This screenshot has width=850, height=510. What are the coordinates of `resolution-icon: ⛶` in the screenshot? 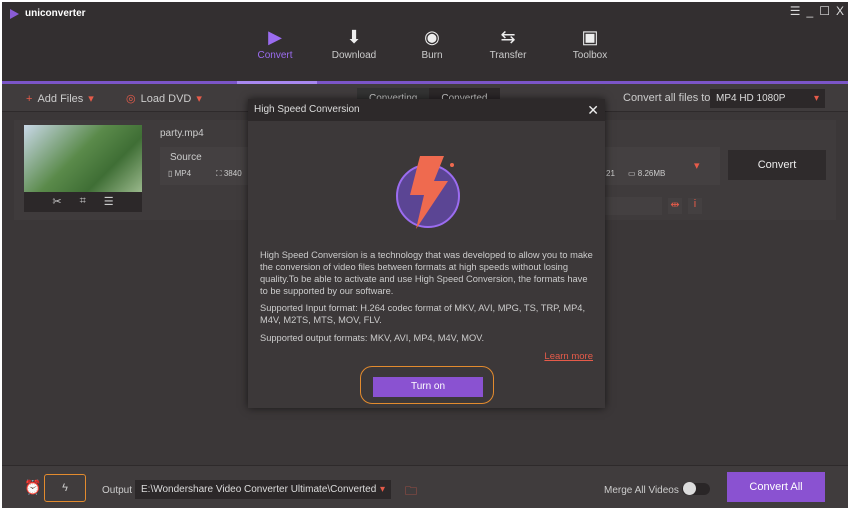 It's located at (219, 173).